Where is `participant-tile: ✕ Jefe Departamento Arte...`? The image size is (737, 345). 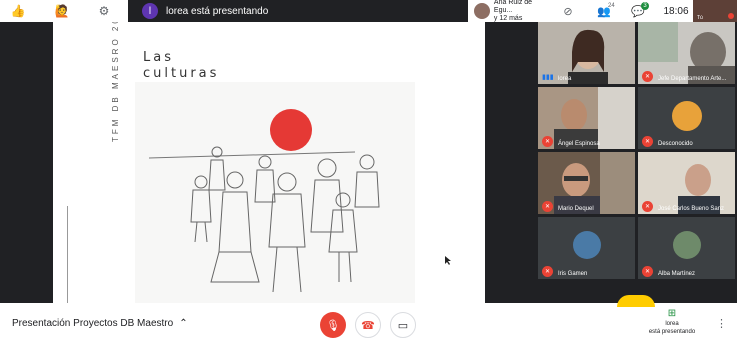 participant-tile: ✕ Jefe Departamento Arte... is located at coordinates (686, 53).